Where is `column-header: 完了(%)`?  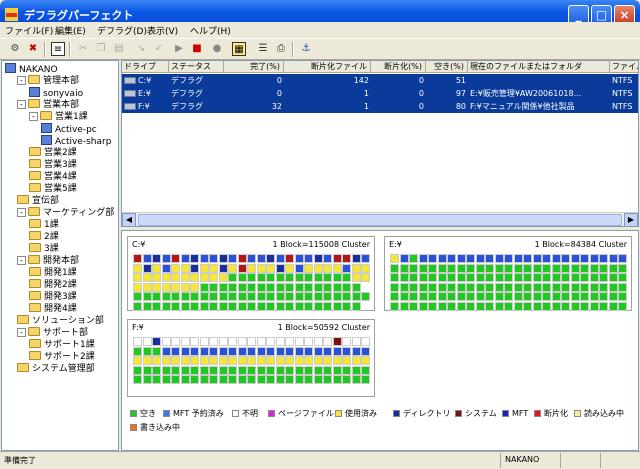 column-header: 完了(%) is located at coordinates (254, 67).